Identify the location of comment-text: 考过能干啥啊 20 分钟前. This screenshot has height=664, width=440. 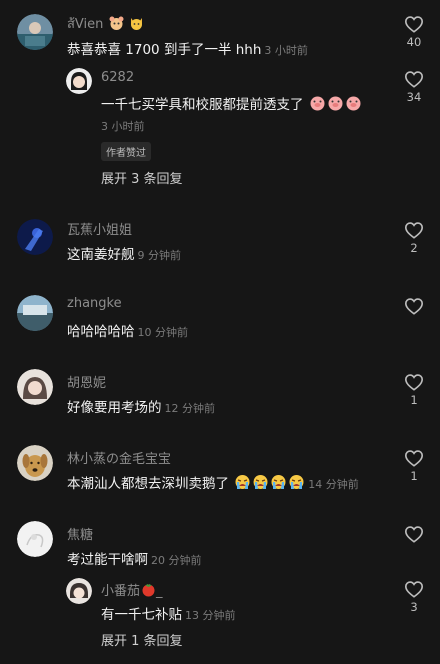
(134, 560).